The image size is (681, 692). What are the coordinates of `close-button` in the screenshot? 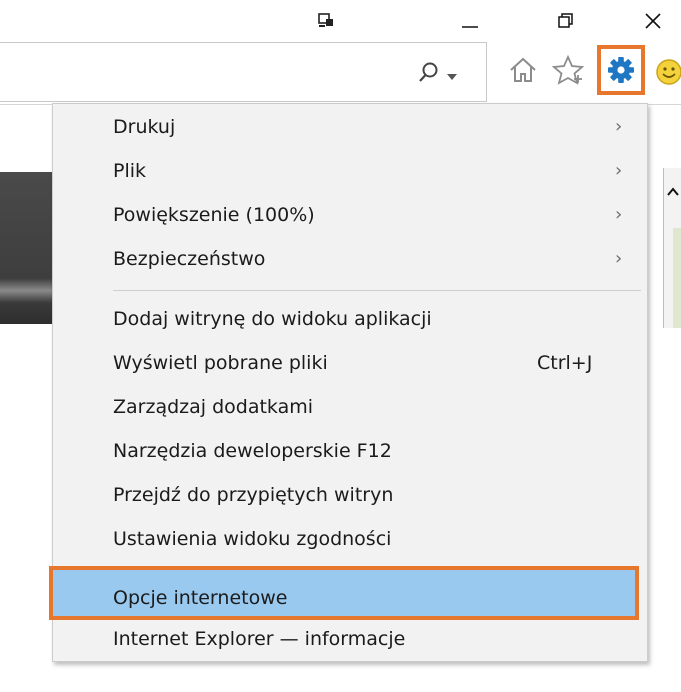 It's located at (653, 21).